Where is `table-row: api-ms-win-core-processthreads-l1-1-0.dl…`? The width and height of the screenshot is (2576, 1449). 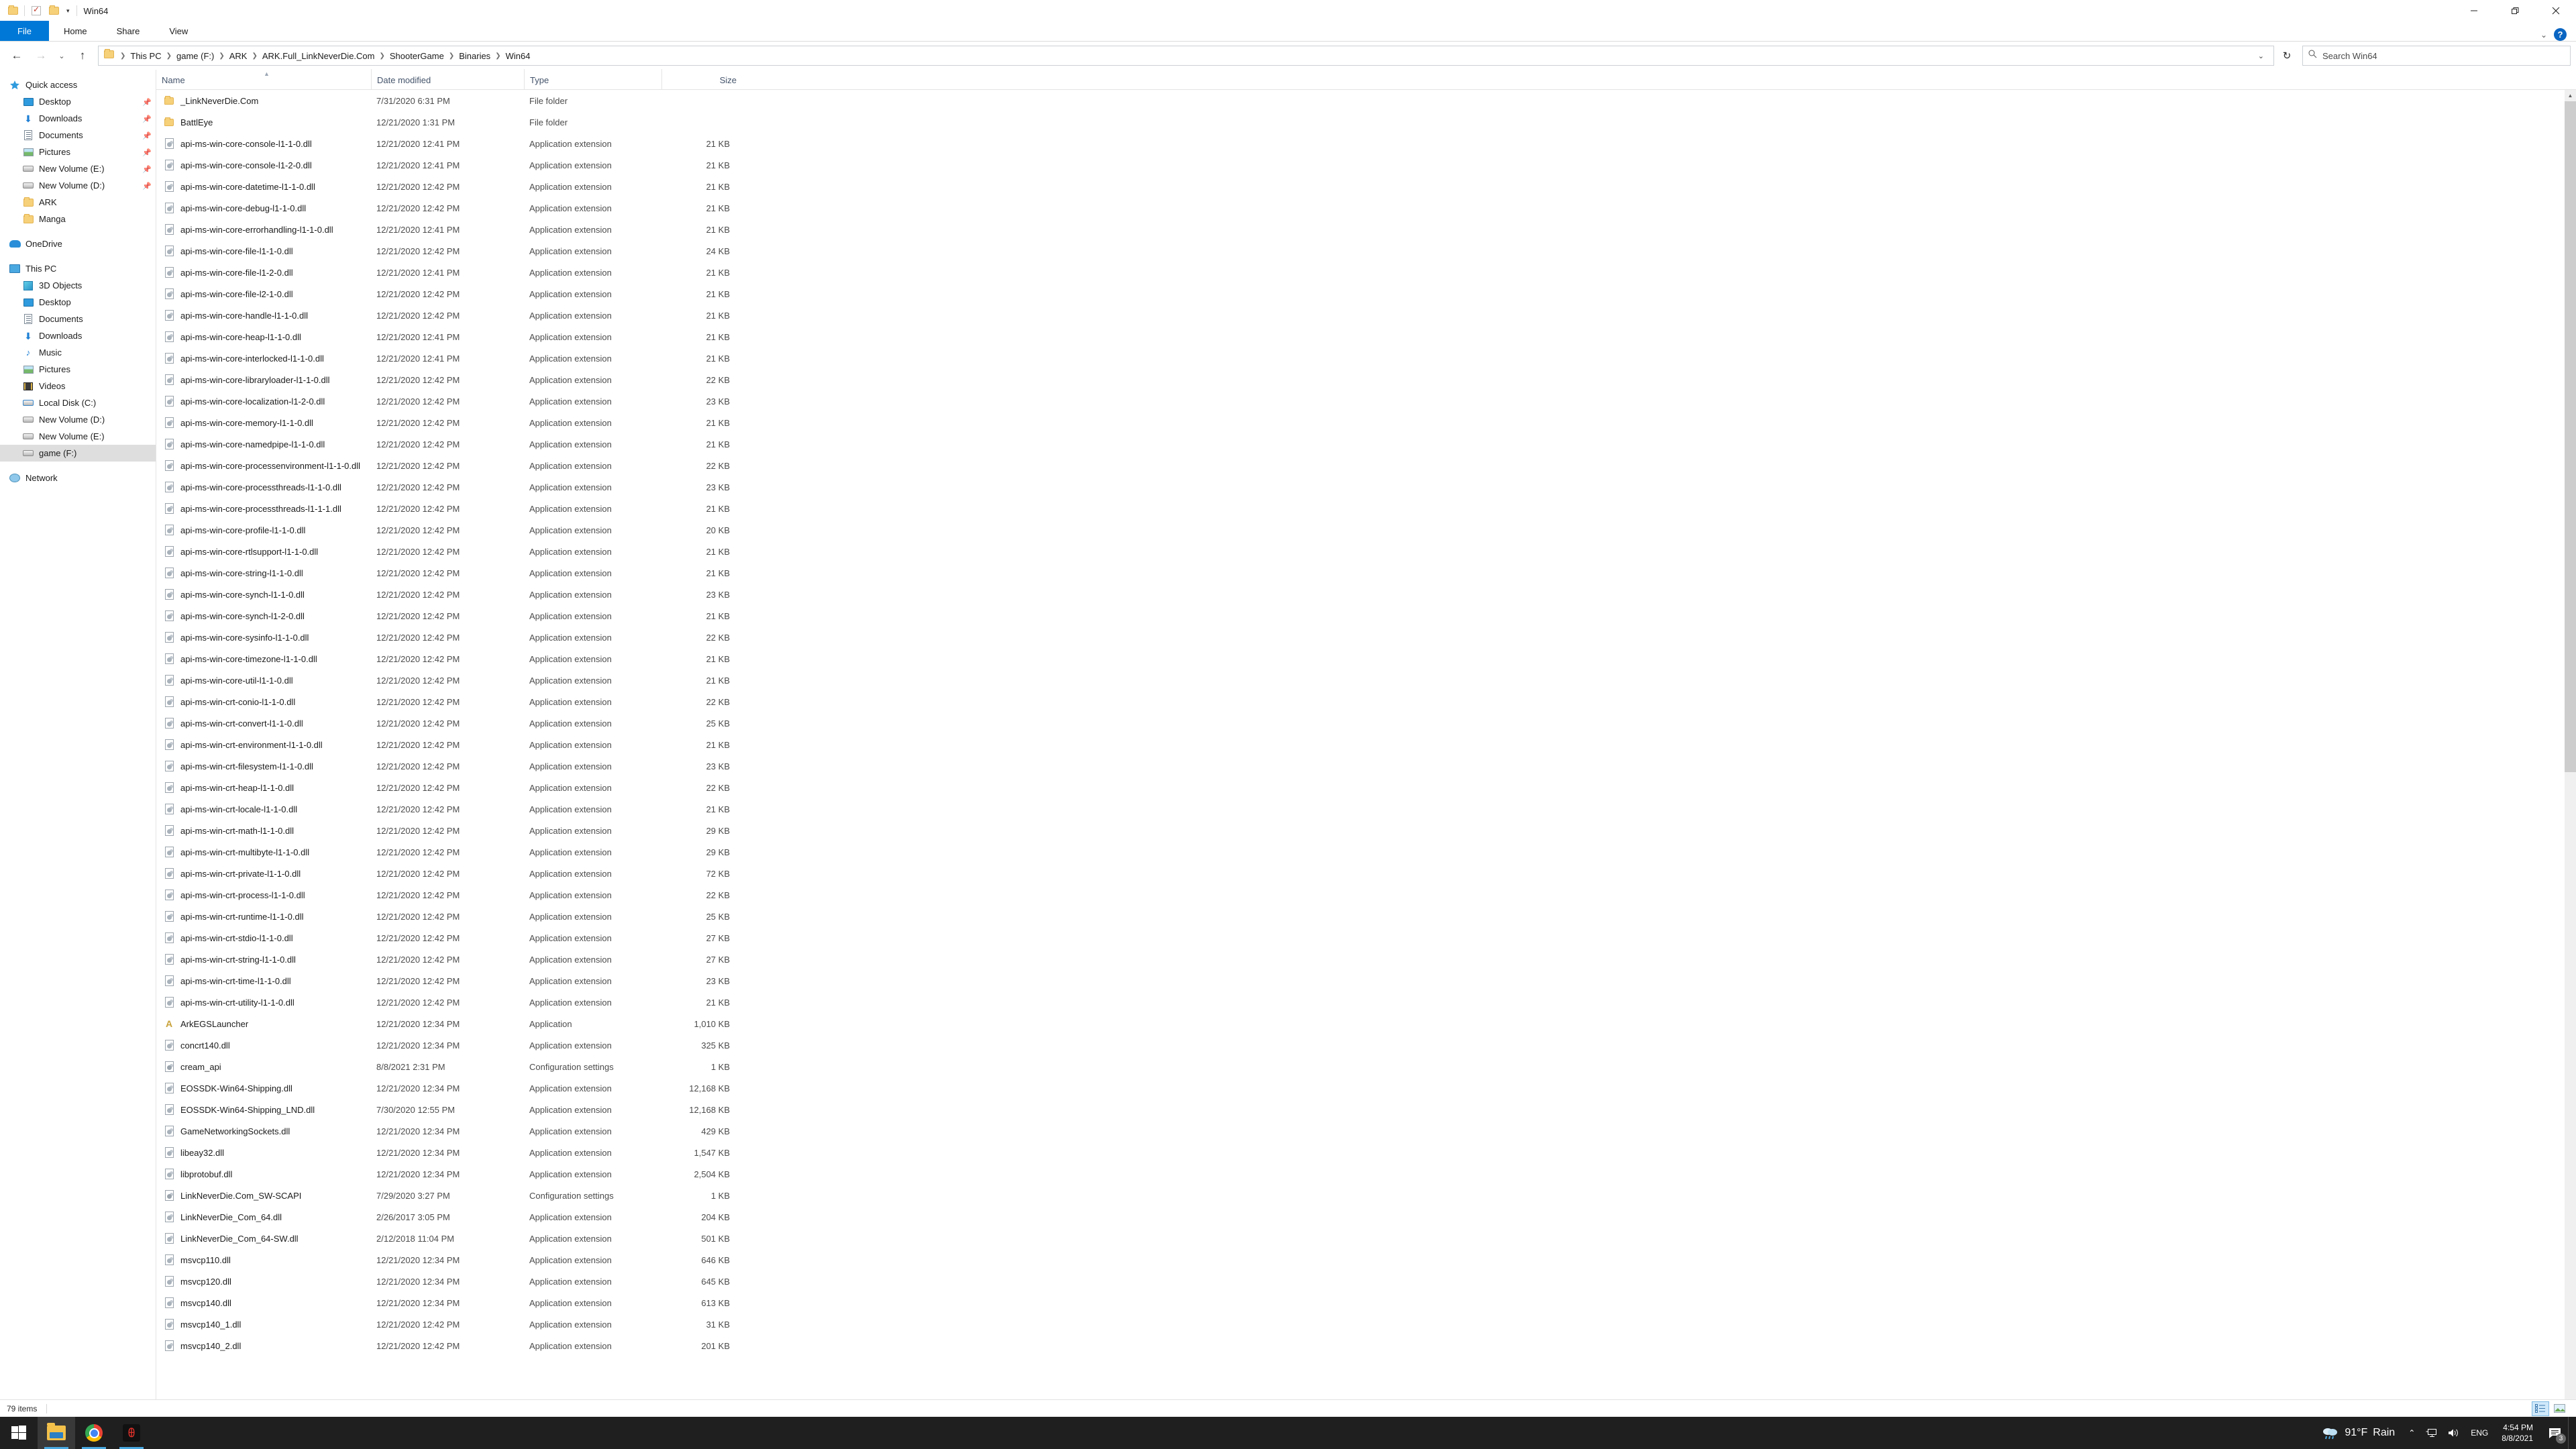
table-row: api-ms-win-core-processthreads-l1-1-0.dl… is located at coordinates (1366, 487).